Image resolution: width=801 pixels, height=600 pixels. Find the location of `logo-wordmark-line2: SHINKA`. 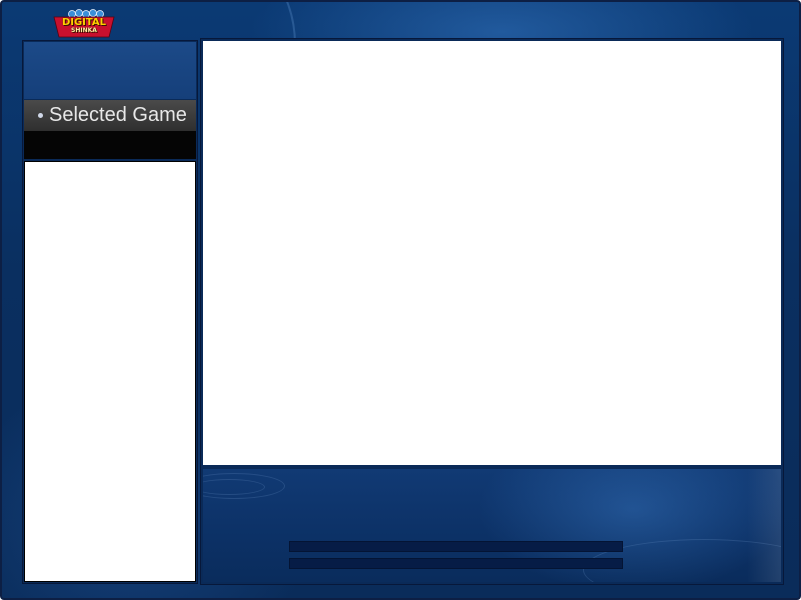

logo-wordmark-line2: SHINKA is located at coordinates (84, 30).